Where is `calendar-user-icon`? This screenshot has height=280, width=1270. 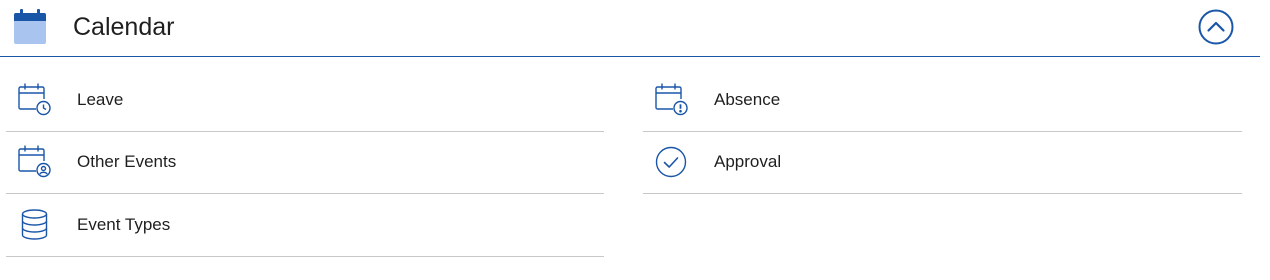 calendar-user-icon is located at coordinates (35, 162).